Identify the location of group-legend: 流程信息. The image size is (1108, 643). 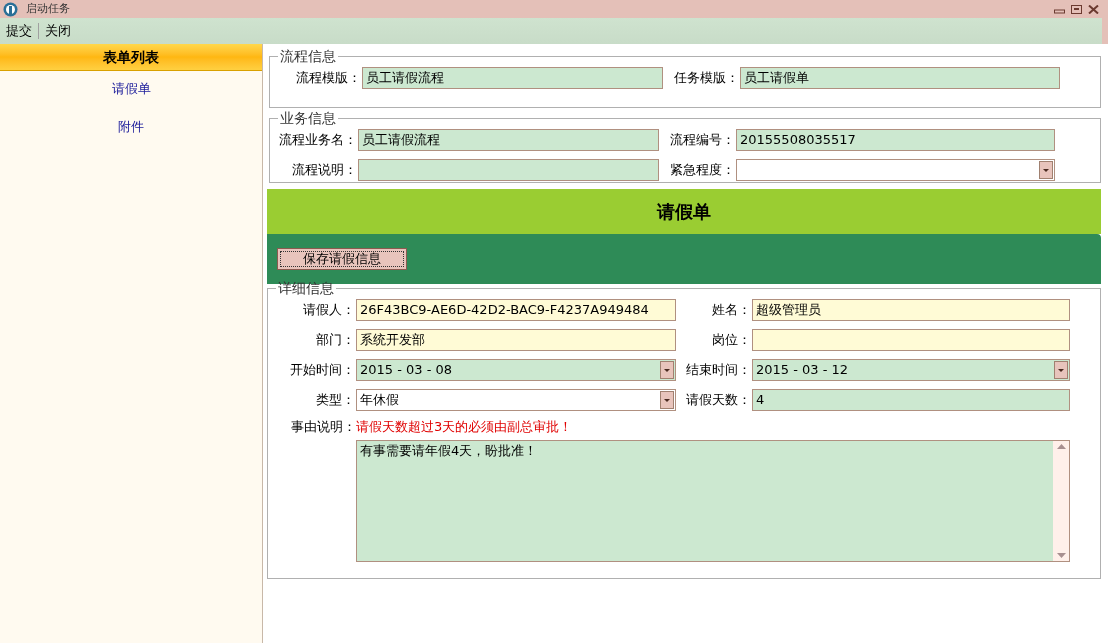
(308, 56).